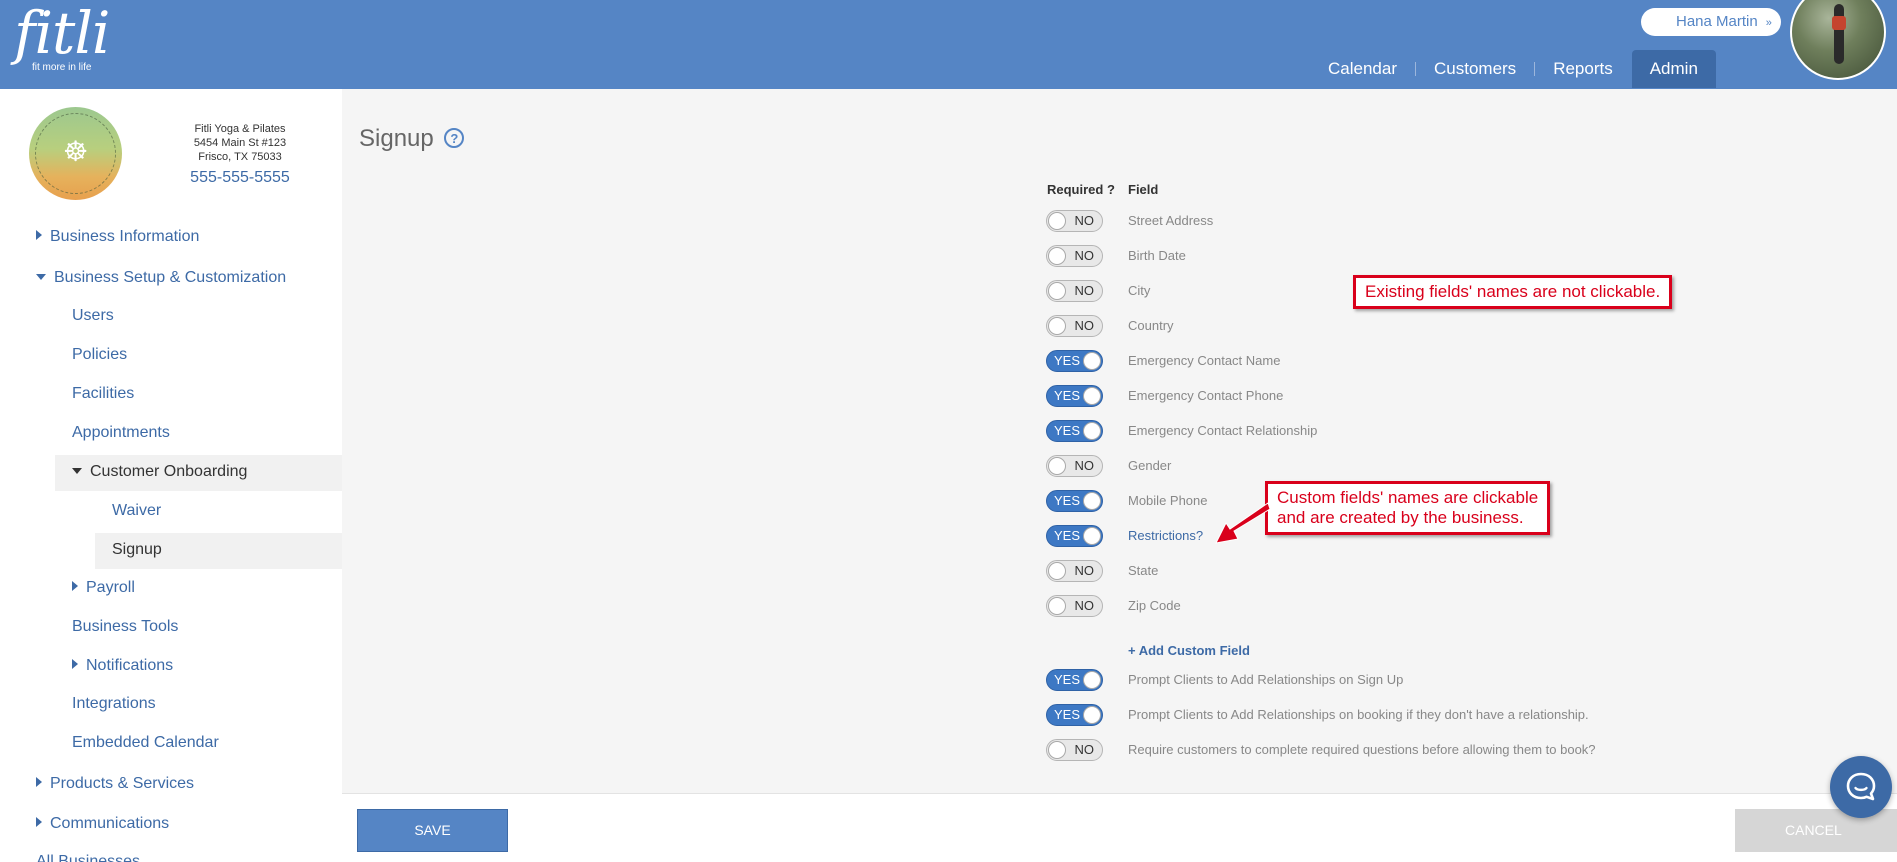 Image resolution: width=1897 pixels, height=862 pixels. I want to click on avatar, so click(1838, 40).